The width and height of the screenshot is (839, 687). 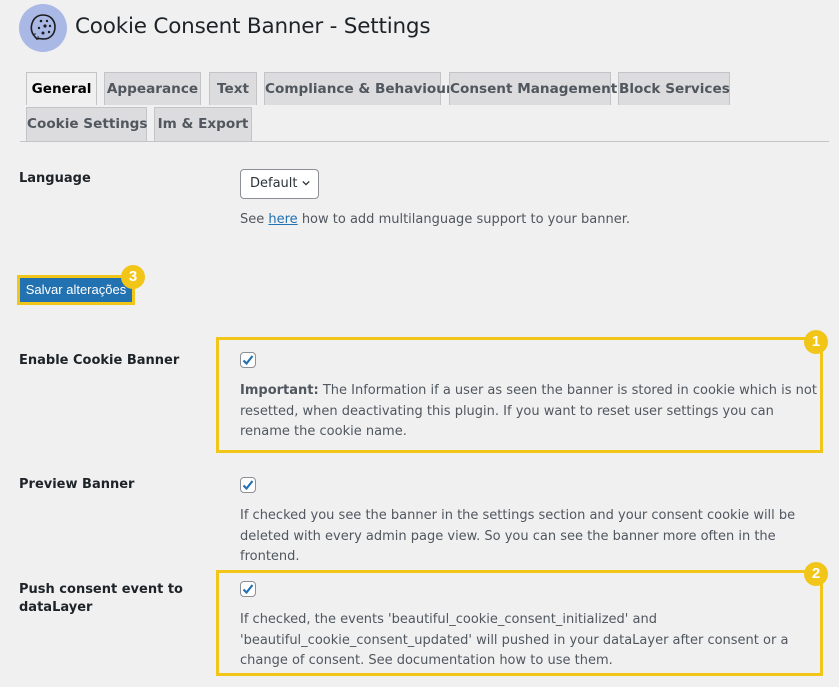 I want to click on tab-appearance: Appearance, so click(x=152, y=88).